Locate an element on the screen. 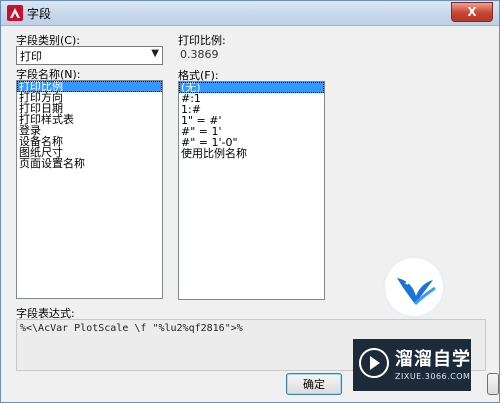 The height and width of the screenshot is (403, 500). close-button: X is located at coordinates (472, 12).